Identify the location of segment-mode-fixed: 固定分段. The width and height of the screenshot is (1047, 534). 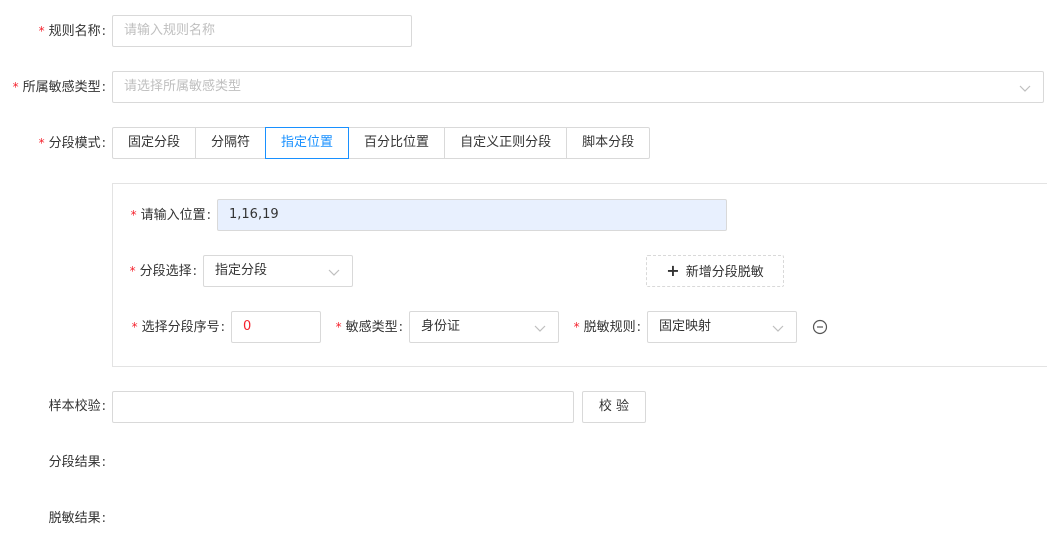
(154, 143).